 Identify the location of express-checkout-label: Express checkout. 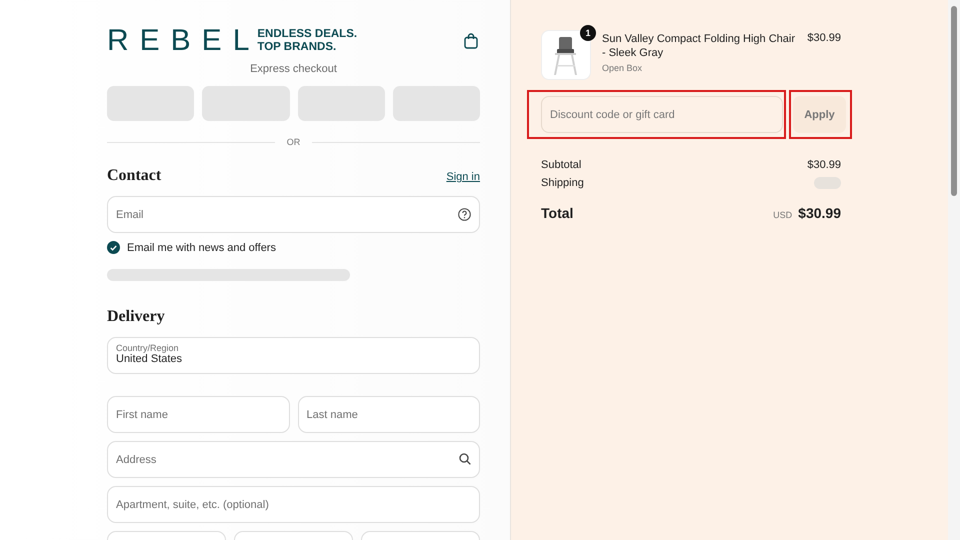
(293, 69).